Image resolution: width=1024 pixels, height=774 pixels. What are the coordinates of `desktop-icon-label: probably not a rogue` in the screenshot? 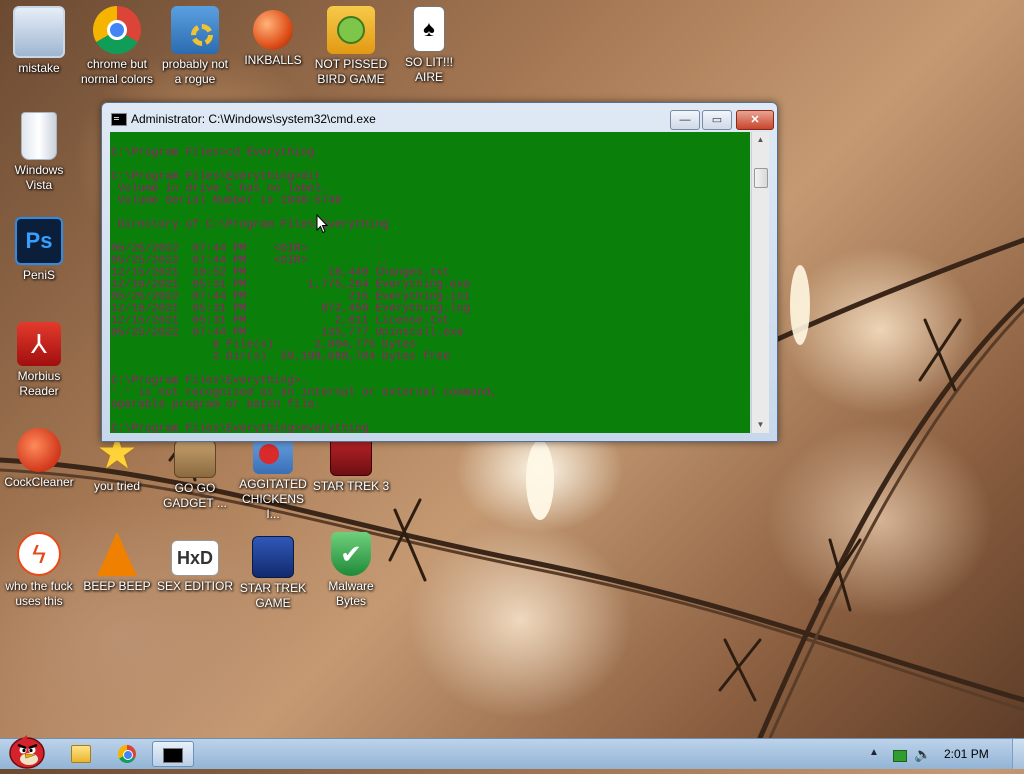 It's located at (195, 71).